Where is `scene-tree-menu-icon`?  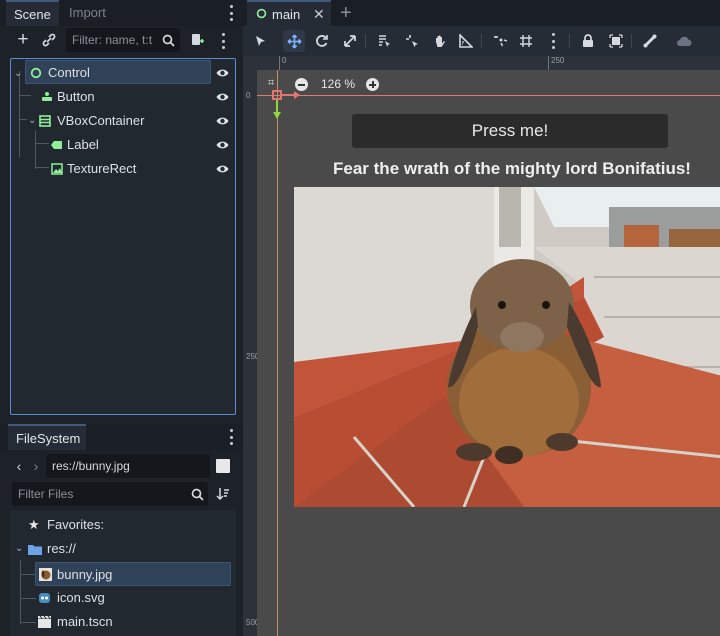 scene-tree-menu-icon is located at coordinates (223, 41).